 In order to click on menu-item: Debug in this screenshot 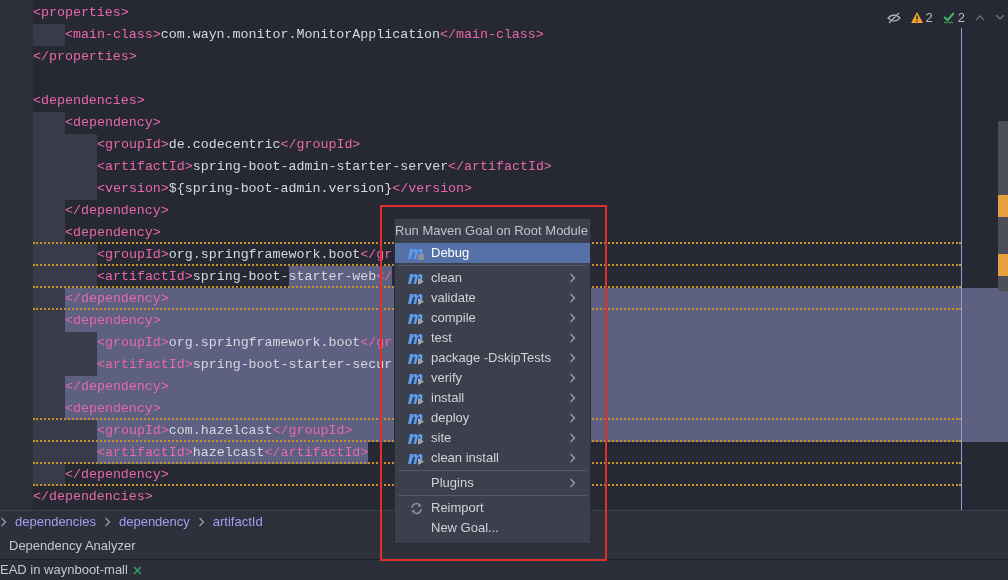, I will do `click(492, 253)`.